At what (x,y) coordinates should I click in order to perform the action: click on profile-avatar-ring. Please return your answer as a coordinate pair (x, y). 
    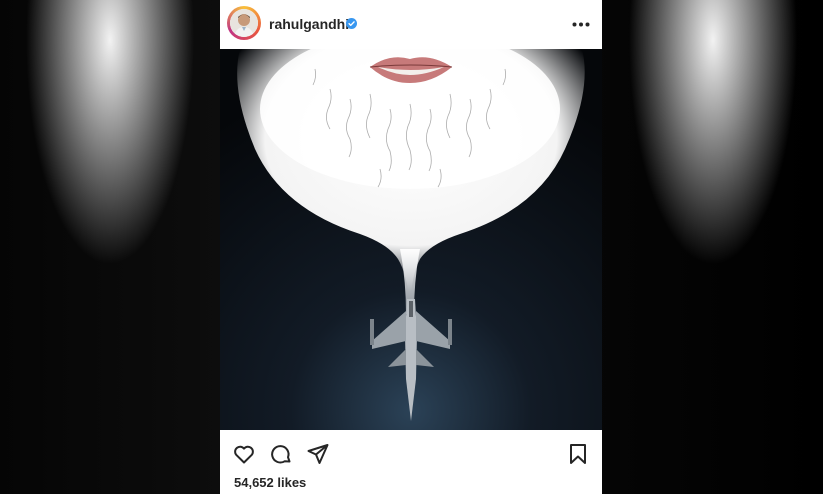
    Looking at the image, I should click on (244, 23).